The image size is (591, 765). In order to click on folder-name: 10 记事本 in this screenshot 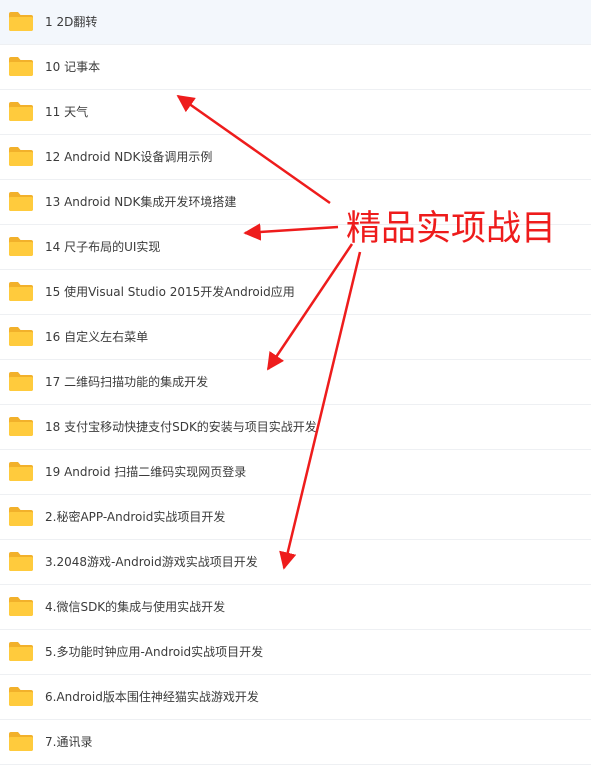, I will do `click(73, 67)`.